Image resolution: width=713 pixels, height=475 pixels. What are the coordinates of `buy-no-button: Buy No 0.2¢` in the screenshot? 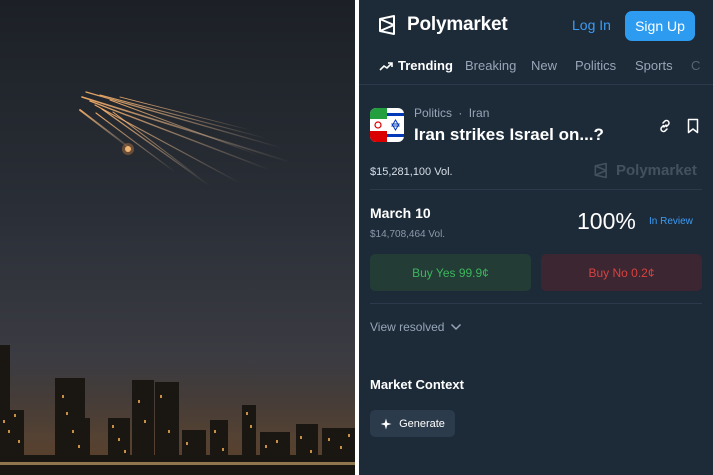 It's located at (621, 272).